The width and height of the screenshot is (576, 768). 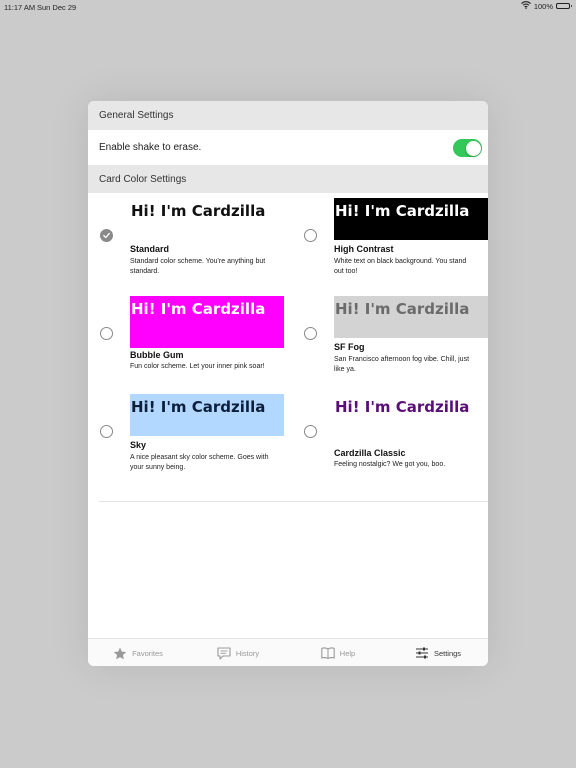 What do you see at coordinates (390, 464) in the screenshot?
I see `option-description: Feeling nostalgic? We got you, boo.` at bounding box center [390, 464].